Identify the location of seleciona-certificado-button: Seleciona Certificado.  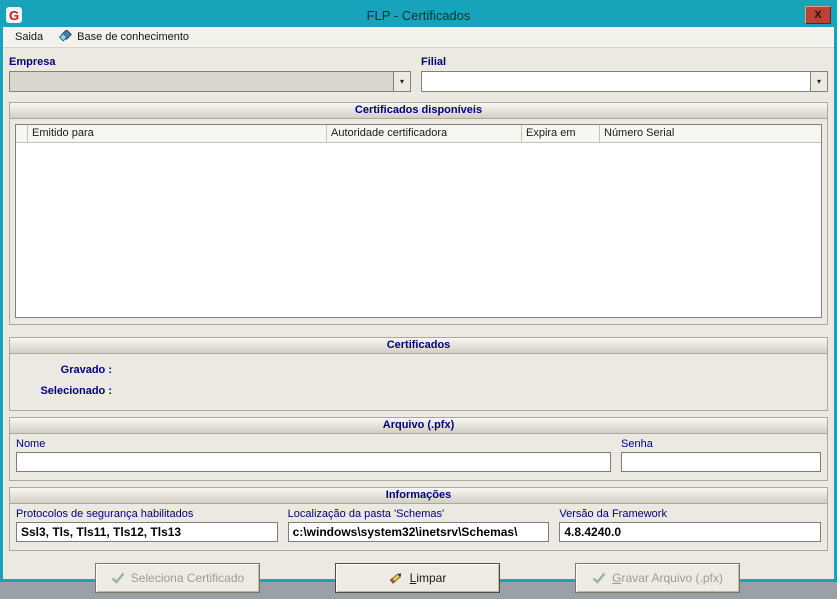
(177, 578).